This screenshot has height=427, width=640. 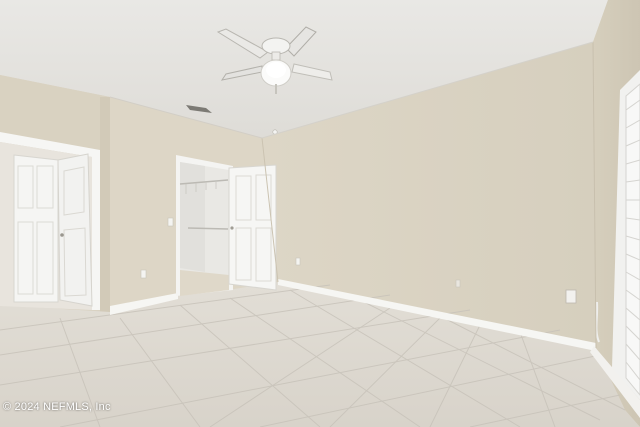 What do you see at coordinates (632, 239) in the screenshot?
I see `window-blinds` at bounding box center [632, 239].